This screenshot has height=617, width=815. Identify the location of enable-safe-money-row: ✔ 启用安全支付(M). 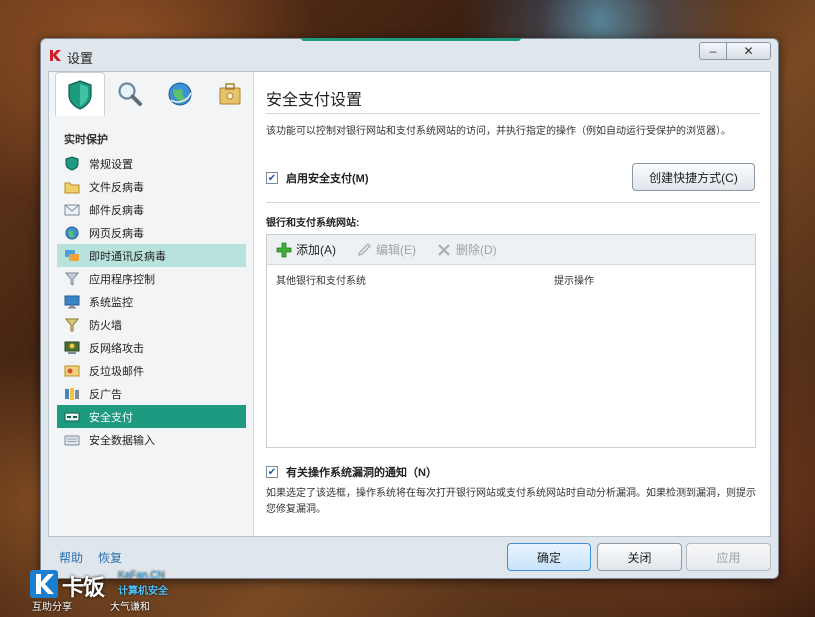
(317, 178).